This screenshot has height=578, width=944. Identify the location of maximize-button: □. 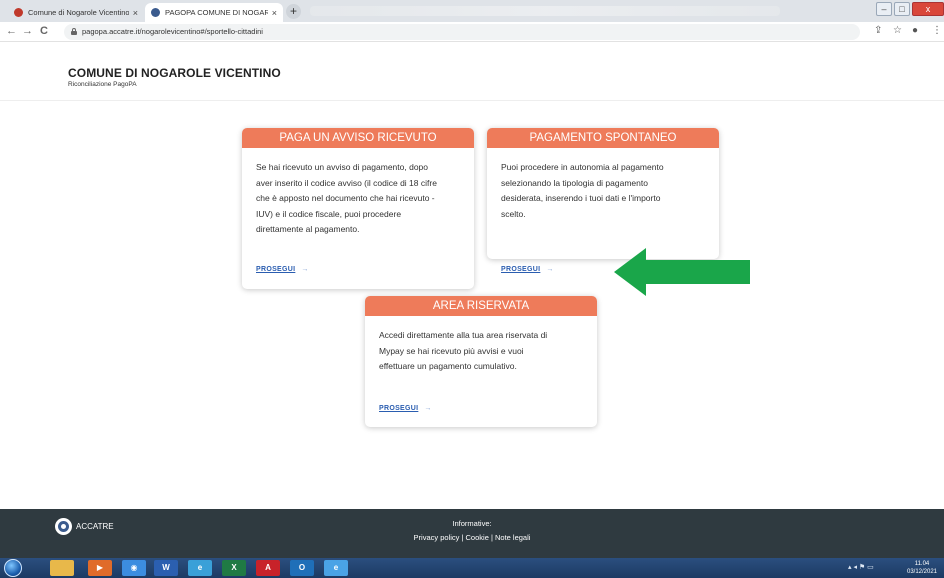
(902, 9).